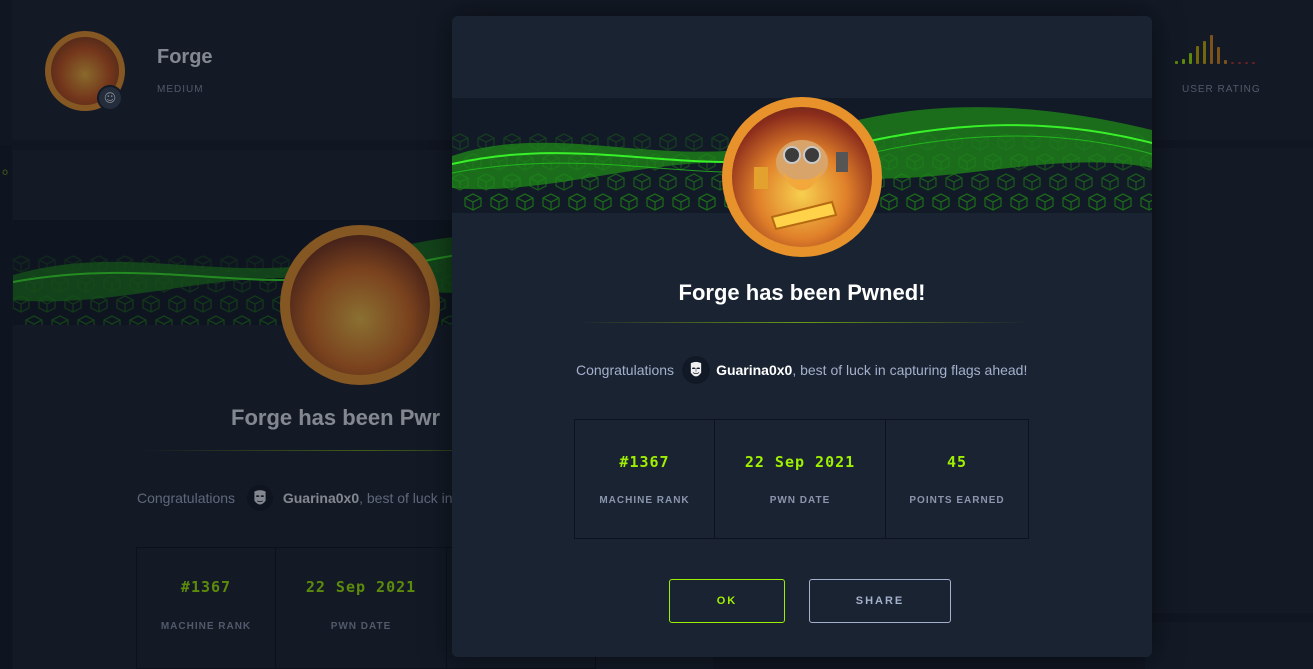 This screenshot has height=669, width=1313. What do you see at coordinates (800, 462) in the screenshot?
I see `stat-value: 22 Sep 2021` at bounding box center [800, 462].